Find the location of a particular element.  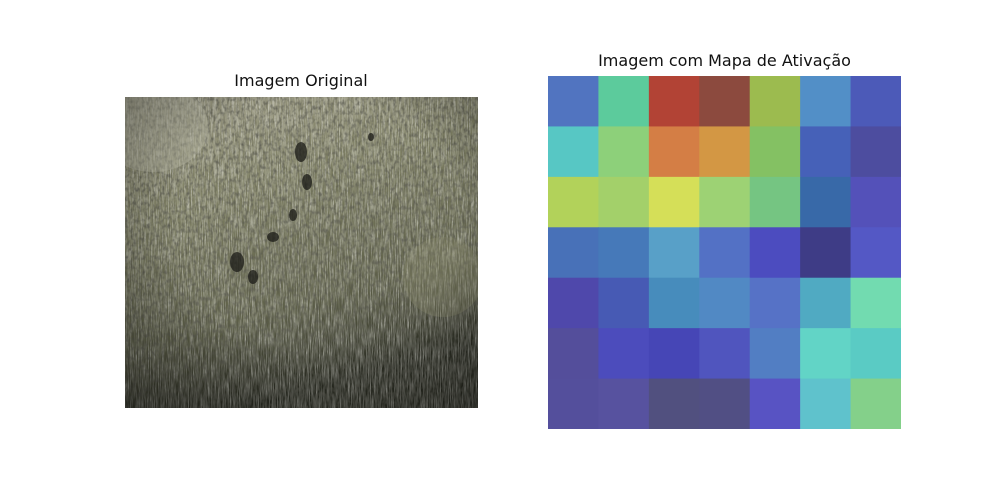

heatmap-cell-r4-c2 is located at coordinates (674, 303).